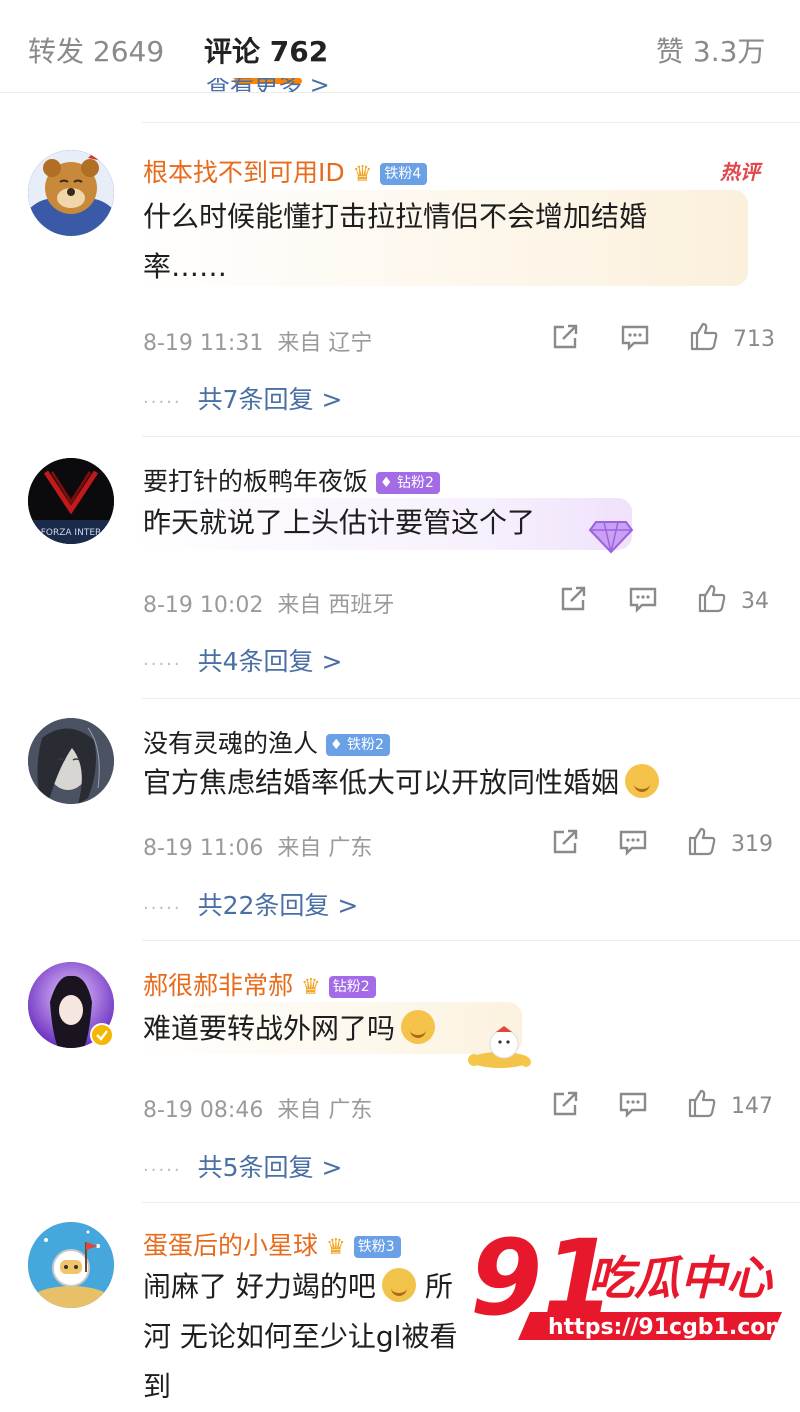 This screenshot has width=800, height=1412. Describe the element at coordinates (203, 848) in the screenshot. I see `comment-time: 8-19 11:06` at that location.